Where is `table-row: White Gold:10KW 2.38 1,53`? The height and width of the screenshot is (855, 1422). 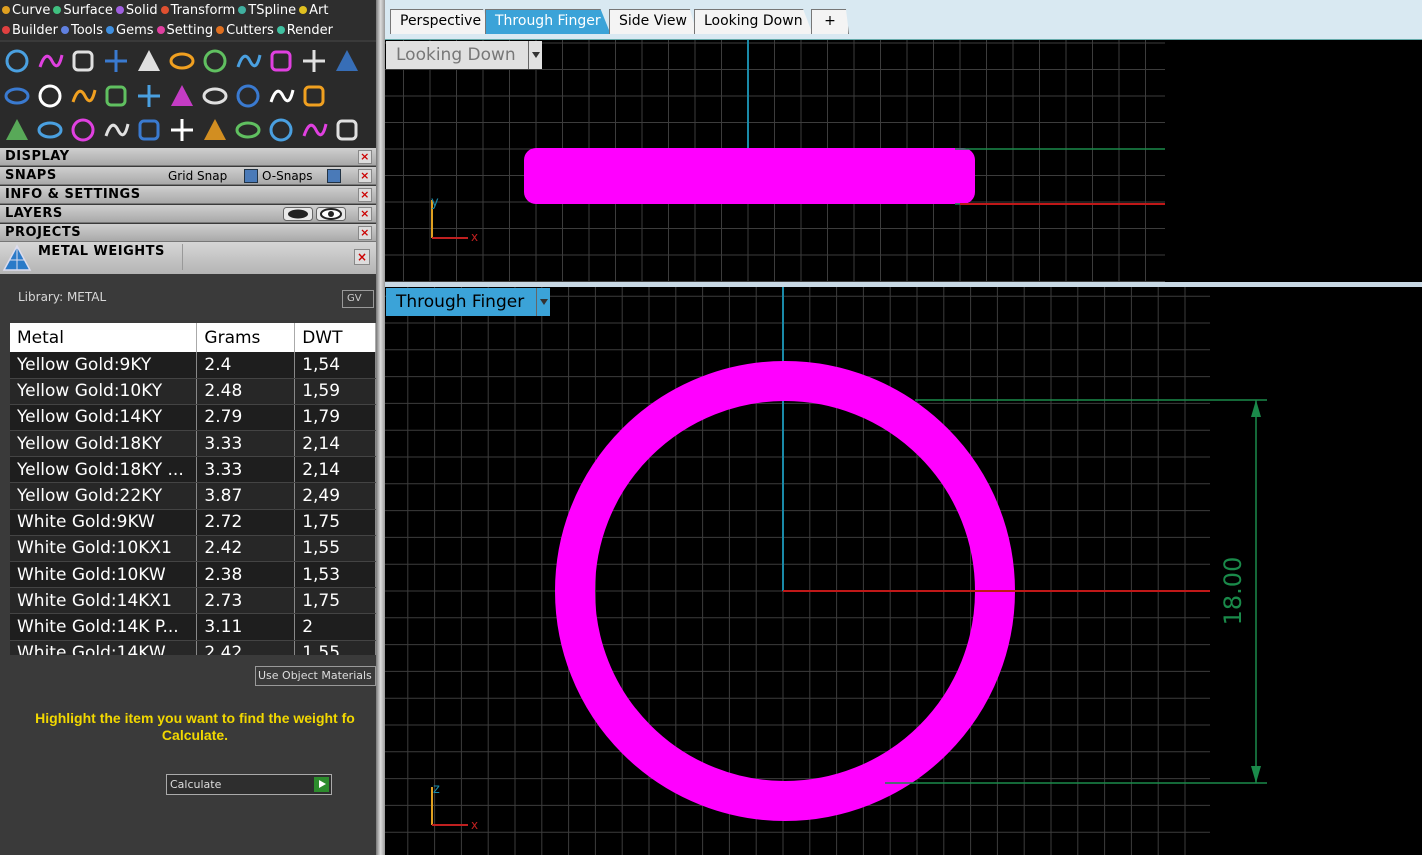 table-row: White Gold:10KW 2.38 1,53 is located at coordinates (193, 575).